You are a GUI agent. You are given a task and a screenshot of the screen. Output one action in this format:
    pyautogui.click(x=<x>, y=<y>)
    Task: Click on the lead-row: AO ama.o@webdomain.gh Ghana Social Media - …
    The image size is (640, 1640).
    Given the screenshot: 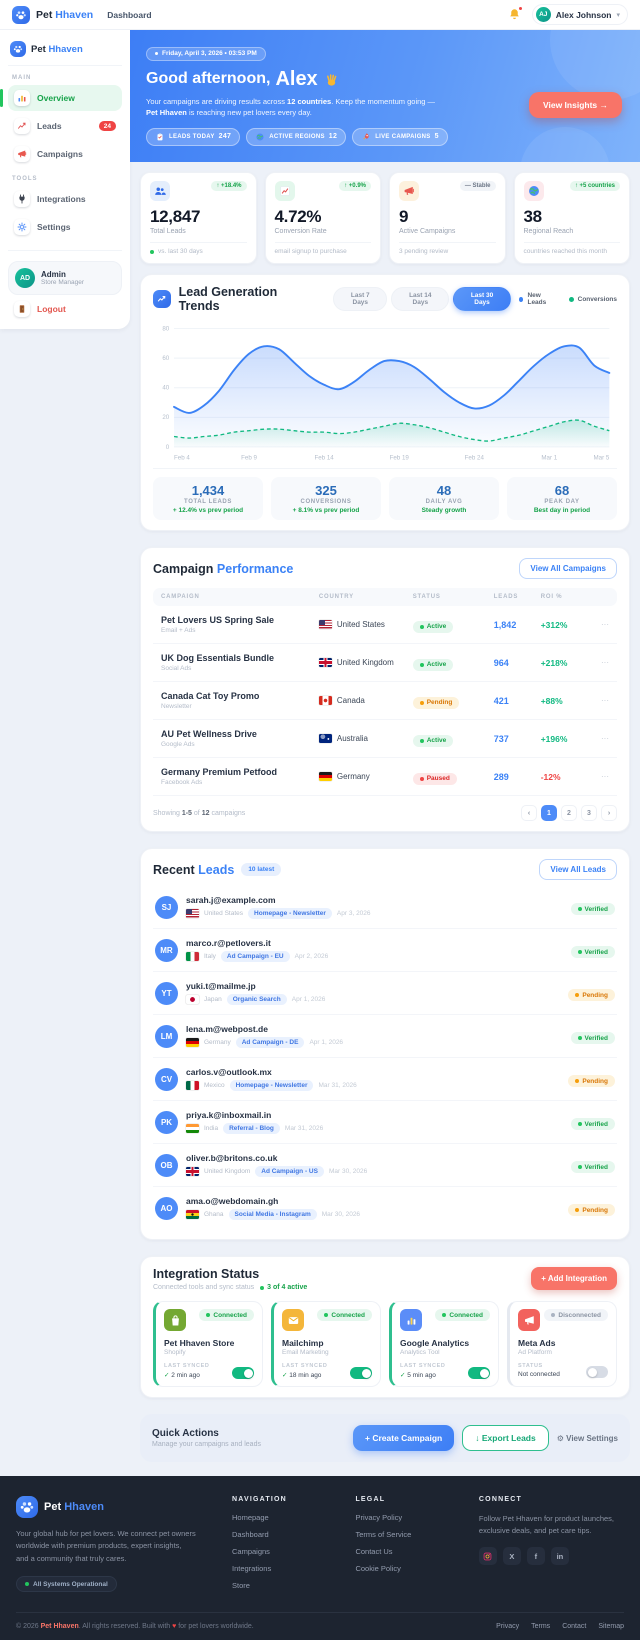 What is the action you would take?
    pyautogui.click(x=385, y=1208)
    